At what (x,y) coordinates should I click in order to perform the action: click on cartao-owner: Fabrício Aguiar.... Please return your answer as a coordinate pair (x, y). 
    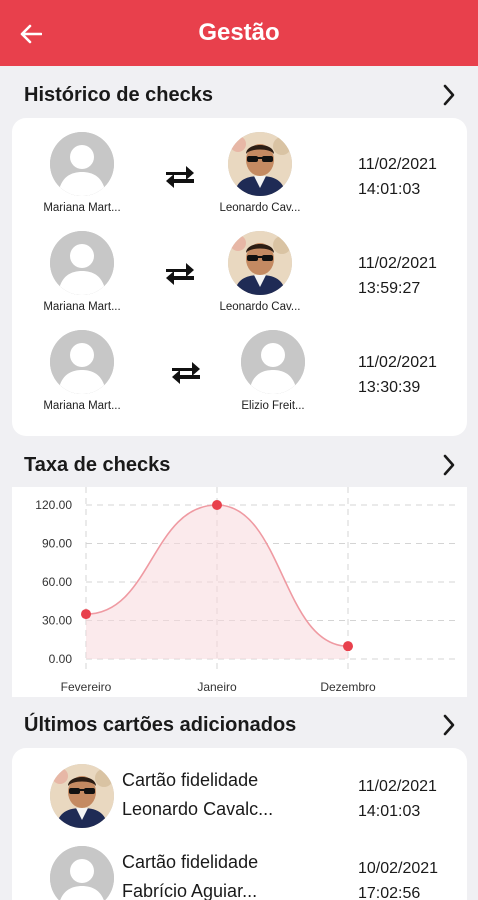
    Looking at the image, I should click on (190, 890).